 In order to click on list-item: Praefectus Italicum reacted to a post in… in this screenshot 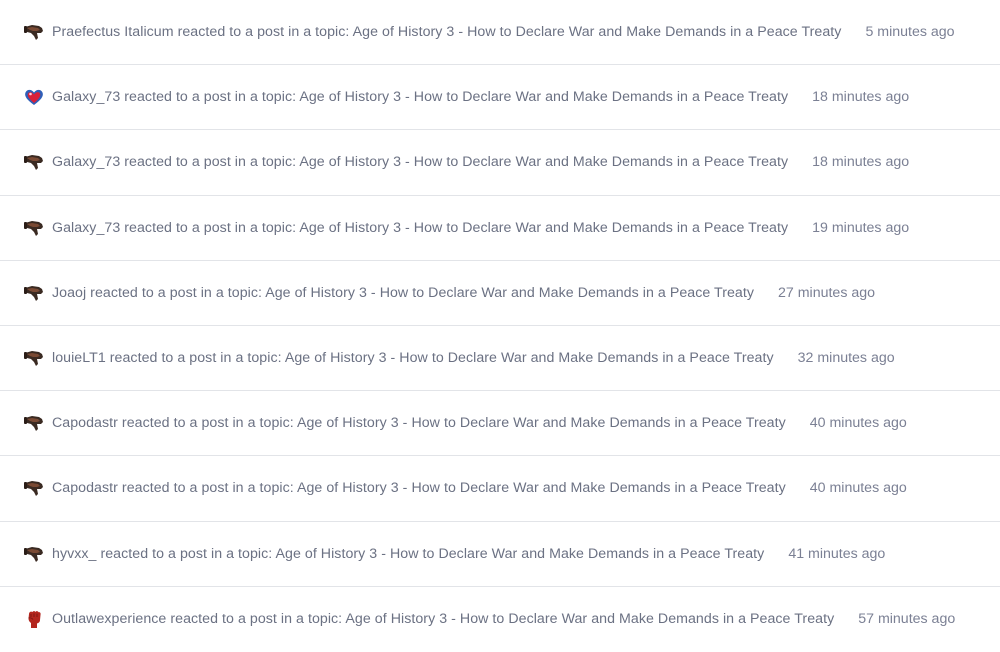, I will do `click(500, 33)`.